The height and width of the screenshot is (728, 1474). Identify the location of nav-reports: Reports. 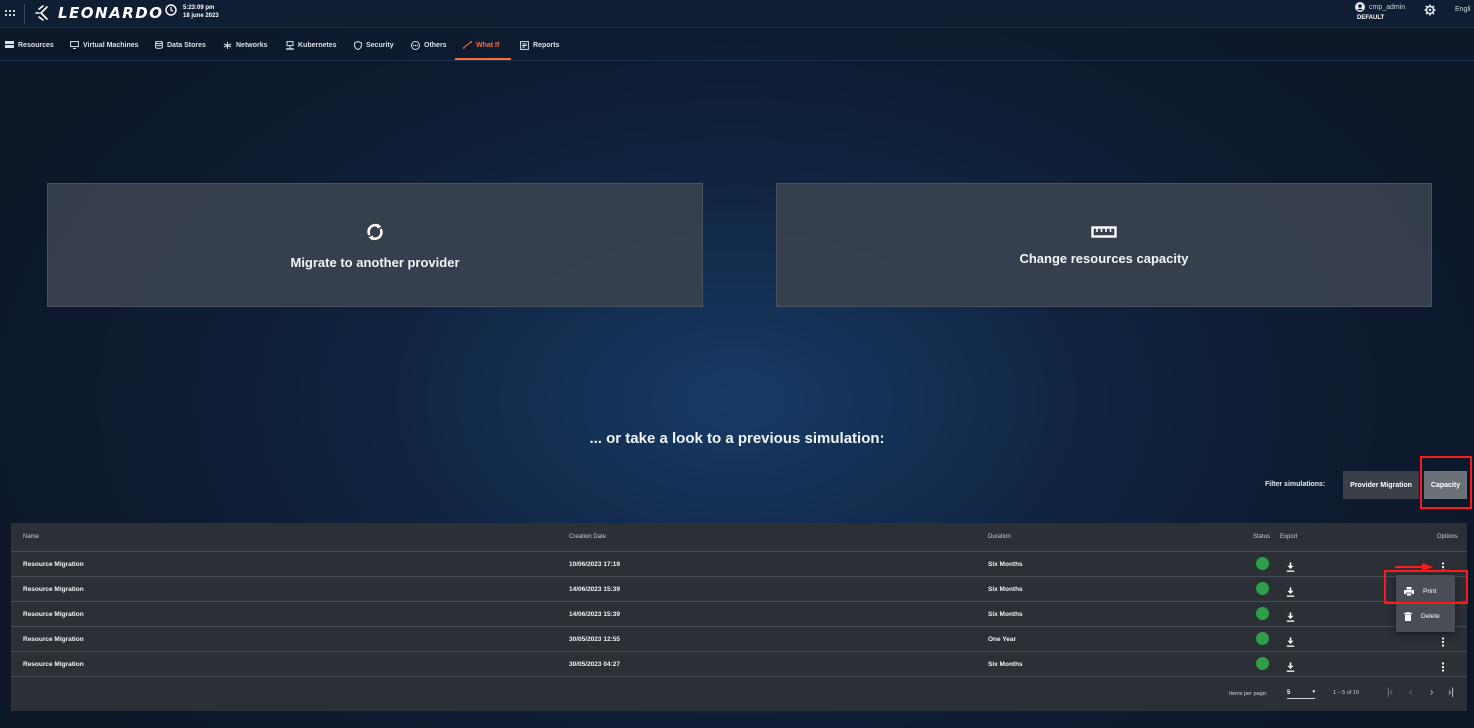
(539, 45).